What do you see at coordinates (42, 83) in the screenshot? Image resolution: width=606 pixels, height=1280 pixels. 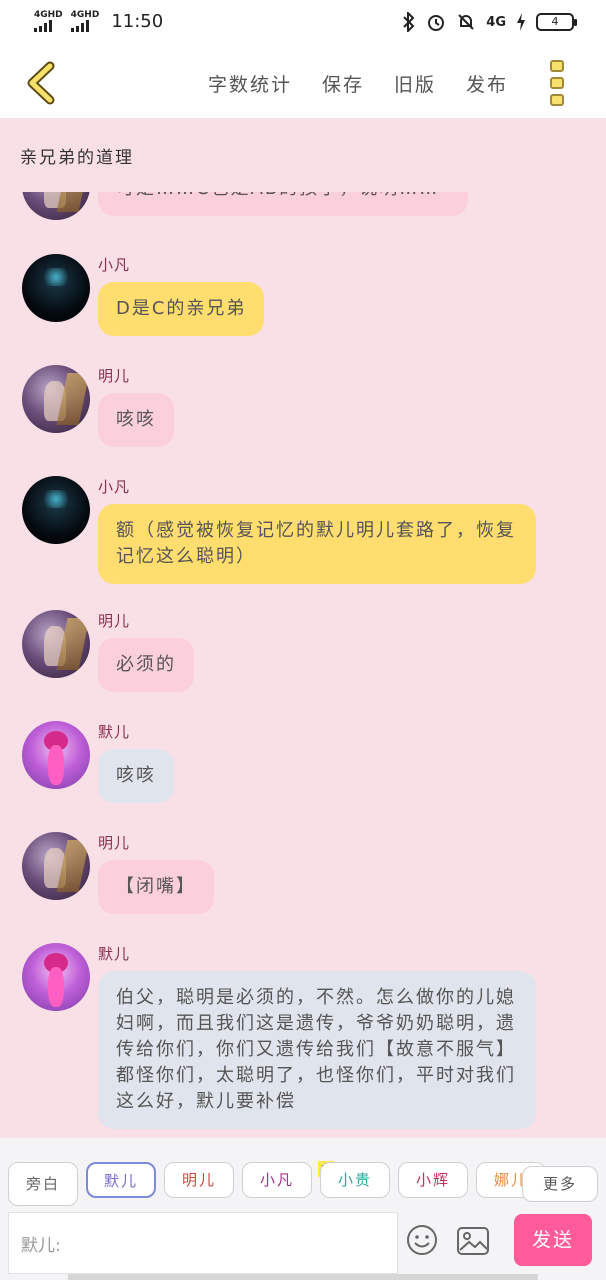 I see `back-arrow-icon` at bounding box center [42, 83].